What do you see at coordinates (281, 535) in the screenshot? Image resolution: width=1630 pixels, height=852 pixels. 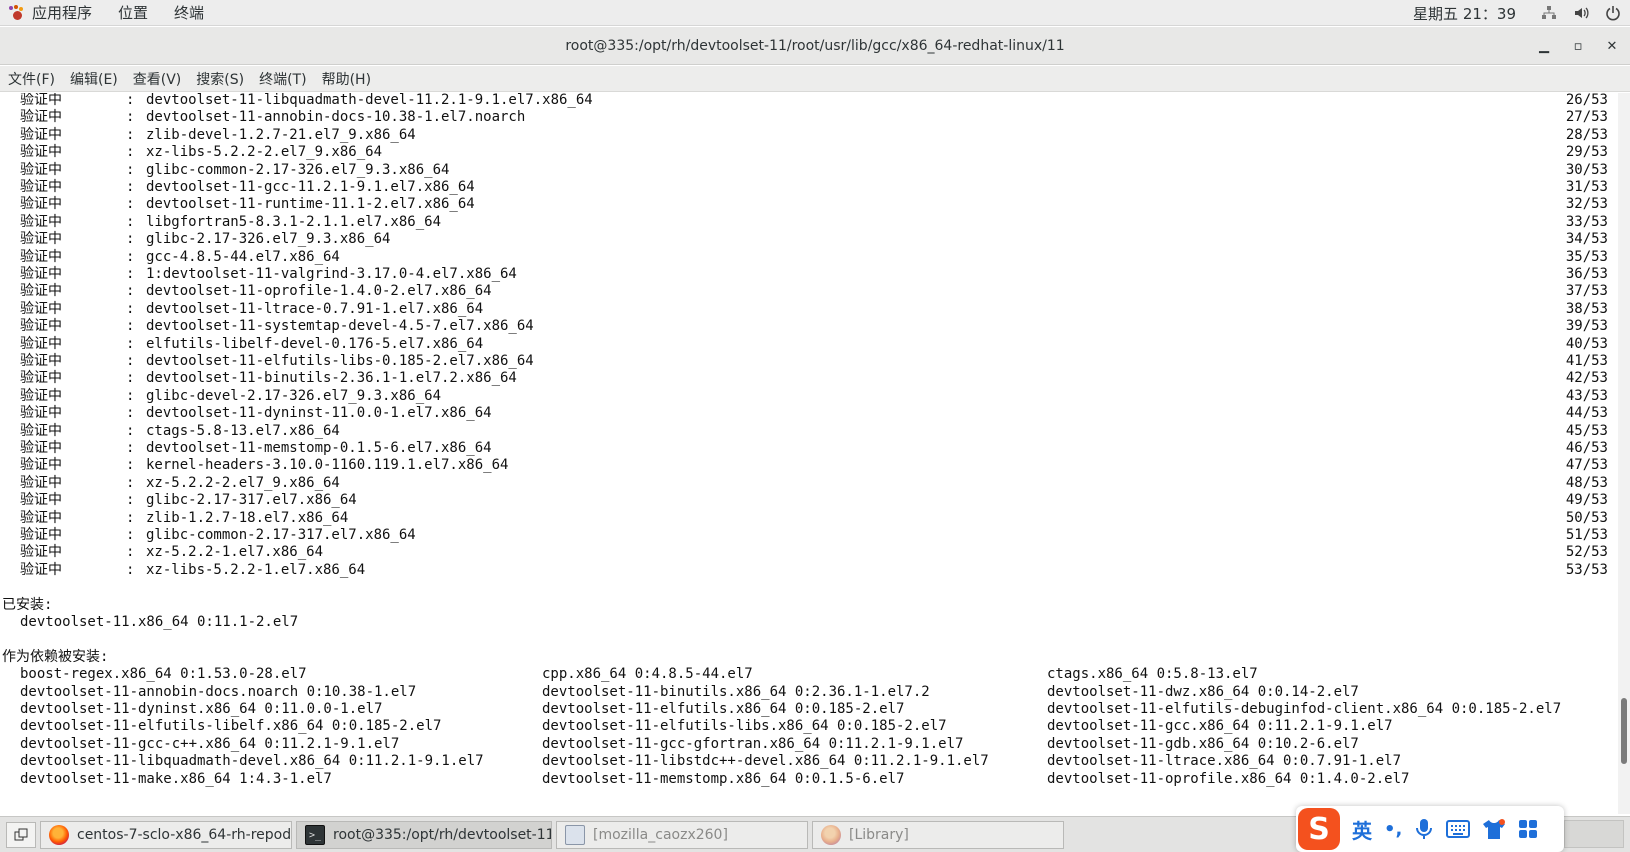 I see `package-name: glibc-common-2.17-317.el7.x86_64` at bounding box center [281, 535].